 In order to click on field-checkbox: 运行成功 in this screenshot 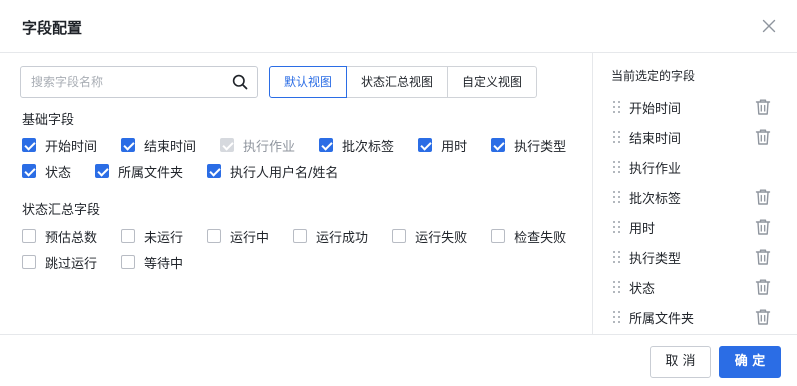, I will do `click(331, 236)`.